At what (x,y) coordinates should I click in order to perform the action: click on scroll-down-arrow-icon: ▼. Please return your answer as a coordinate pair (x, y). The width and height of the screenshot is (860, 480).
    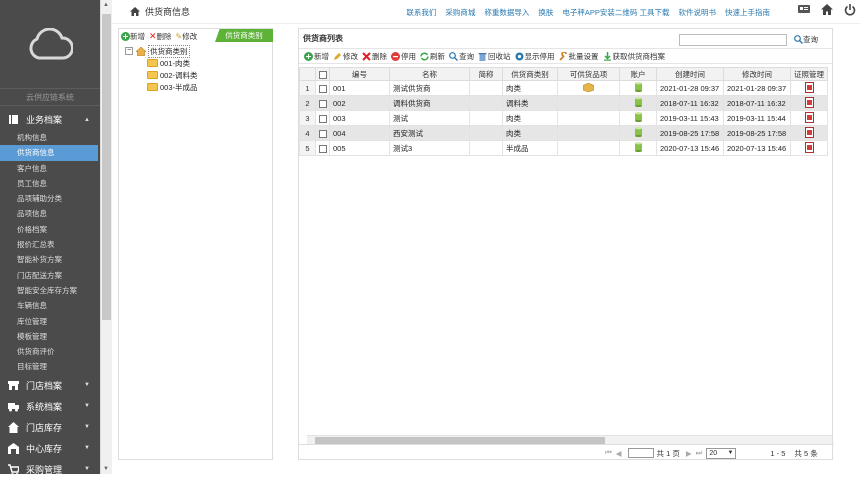
    Looking at the image, I should click on (106, 469).